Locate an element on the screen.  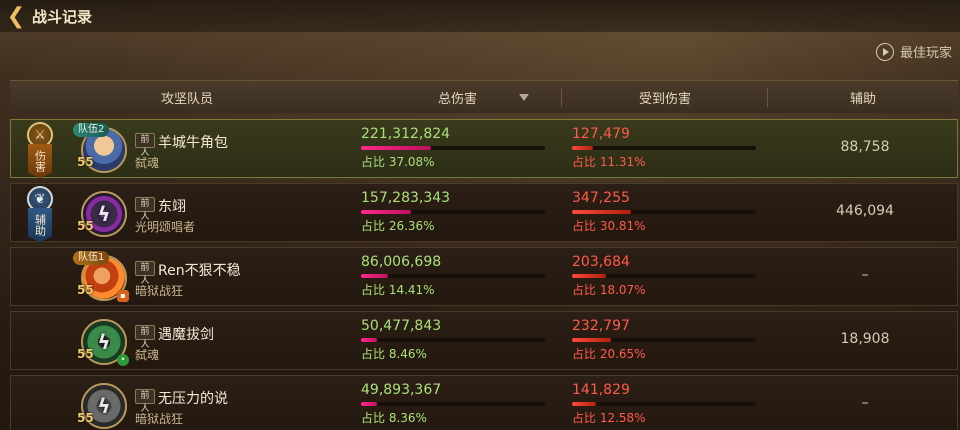
play-icon is located at coordinates (884, 51).